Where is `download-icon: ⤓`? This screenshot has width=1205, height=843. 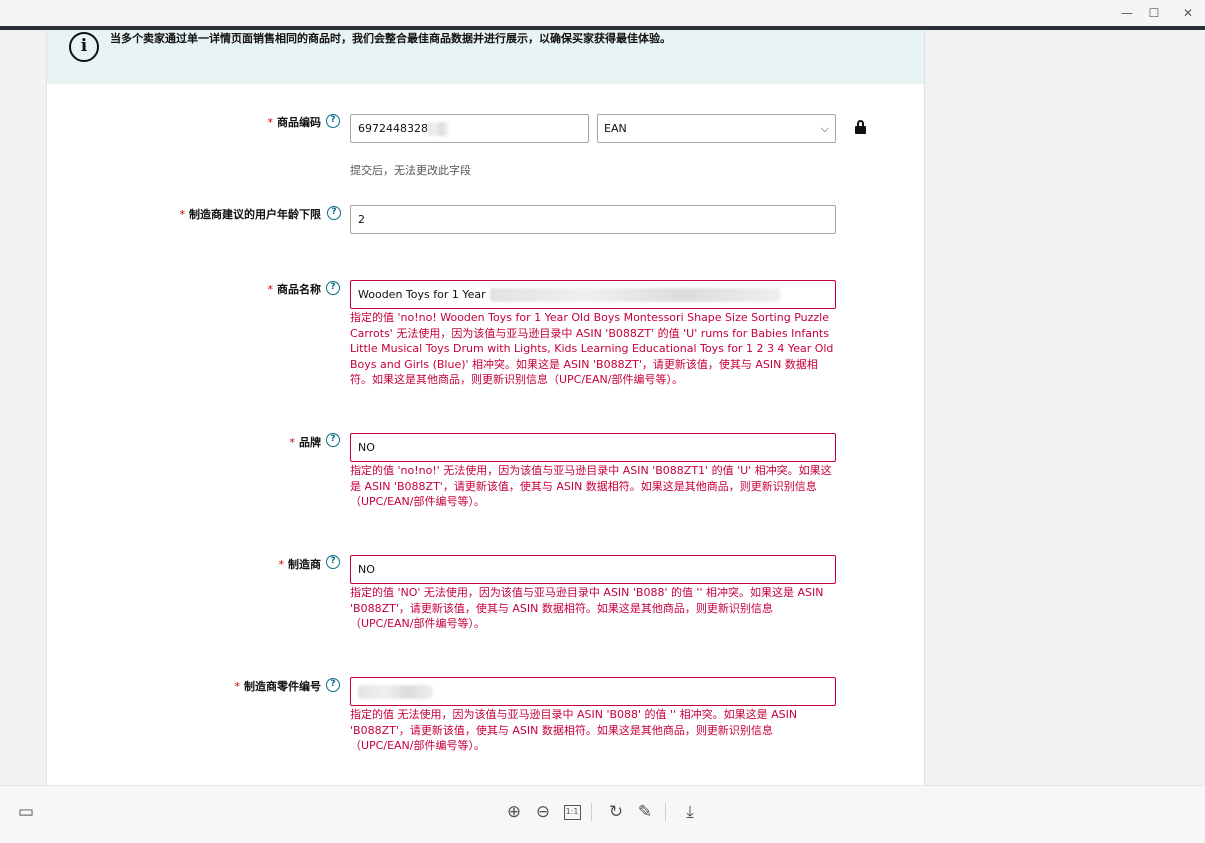
download-icon: ⤓ is located at coordinates (690, 812).